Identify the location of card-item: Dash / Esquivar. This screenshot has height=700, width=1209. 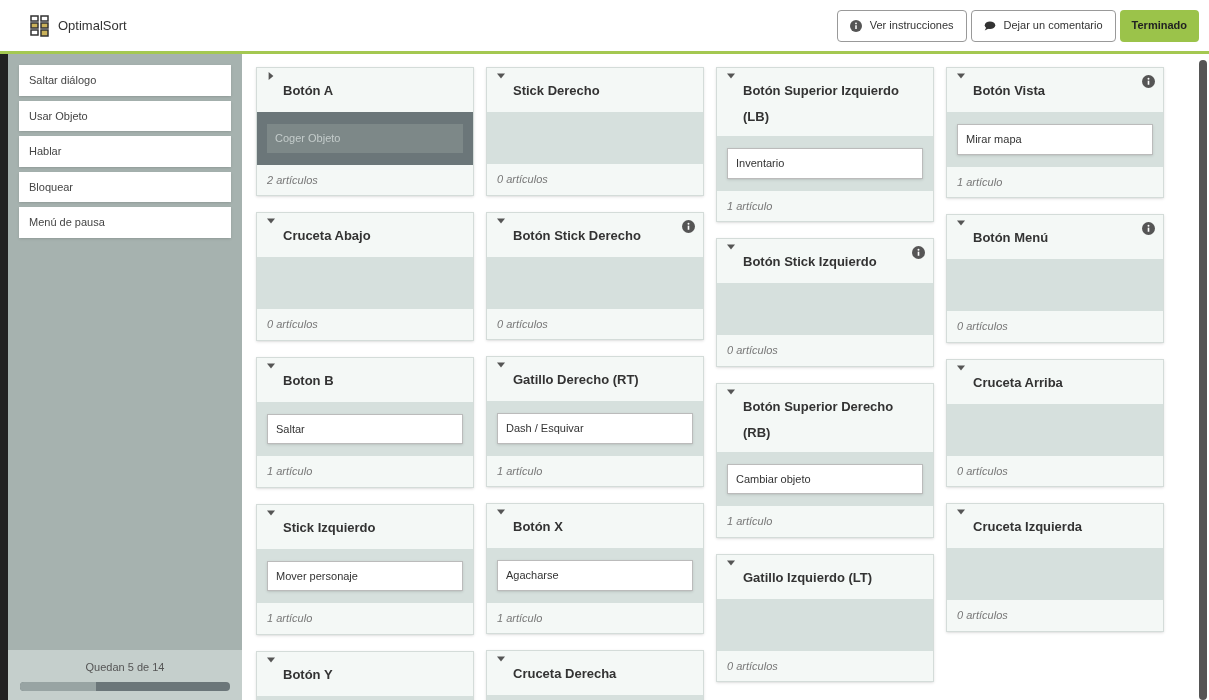
(595, 428).